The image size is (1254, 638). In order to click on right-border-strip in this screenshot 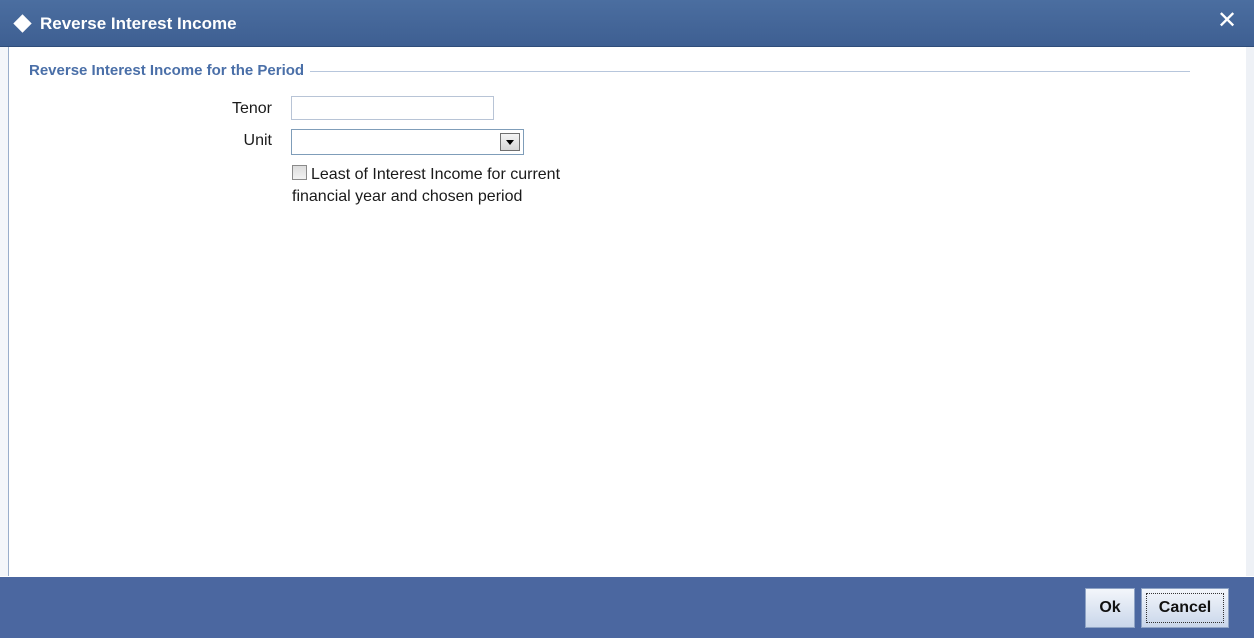, I will do `click(1250, 311)`.